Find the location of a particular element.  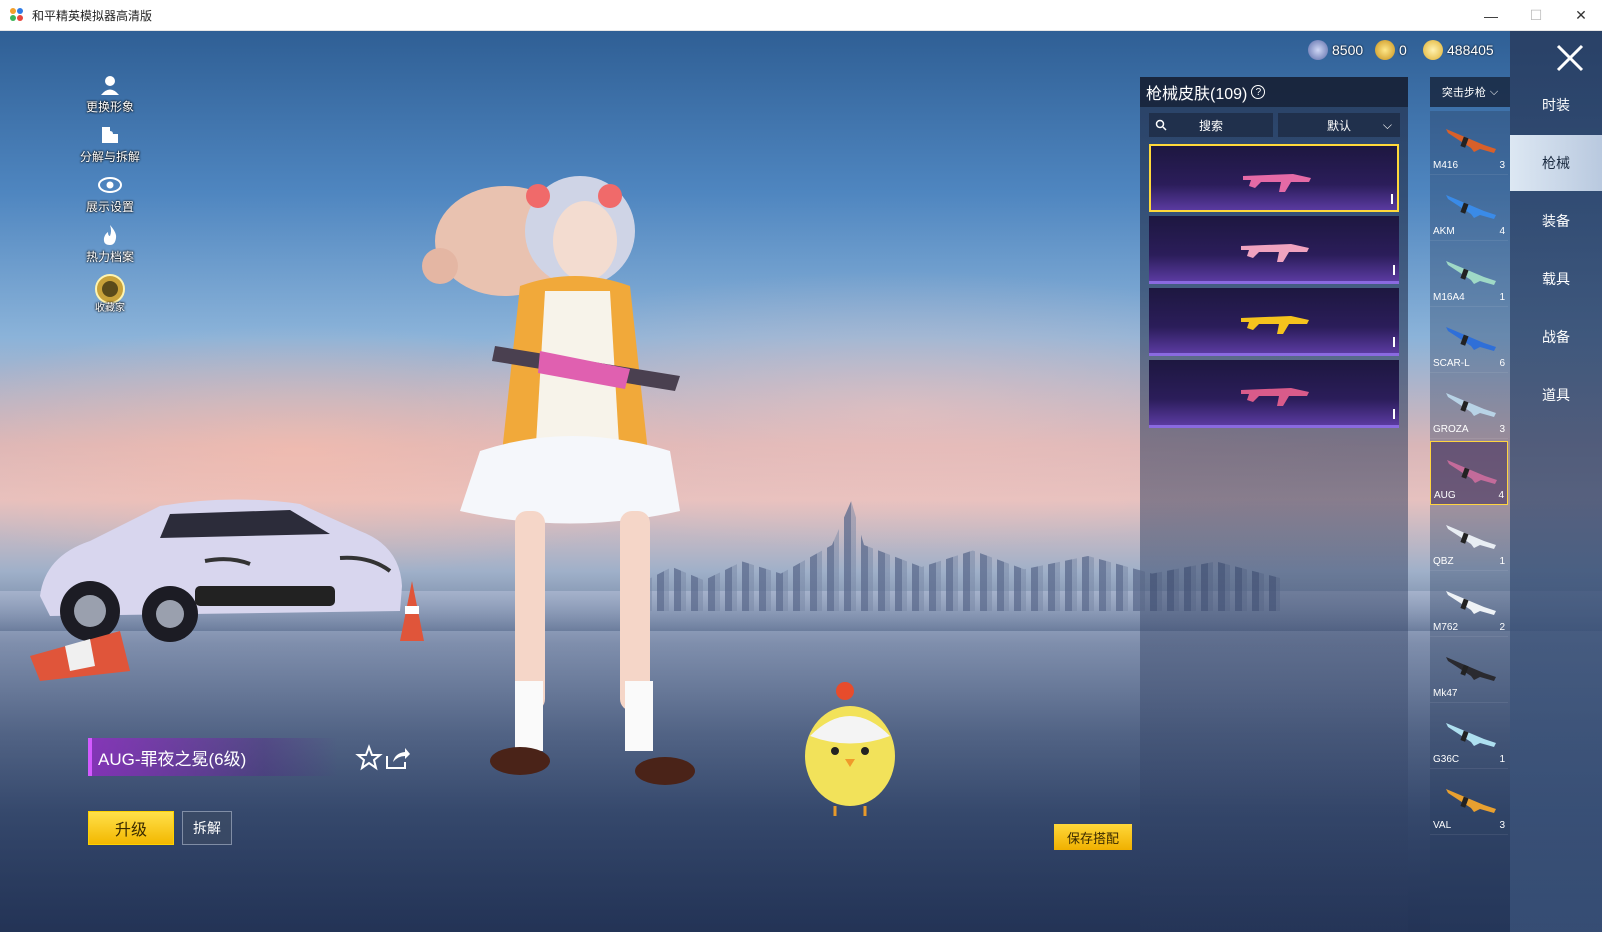

search-placeholder: 搜索 is located at coordinates (1210, 125).